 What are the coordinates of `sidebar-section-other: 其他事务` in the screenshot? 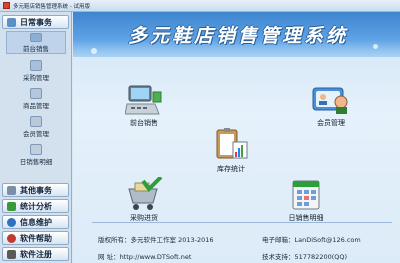 It's located at (35, 190).